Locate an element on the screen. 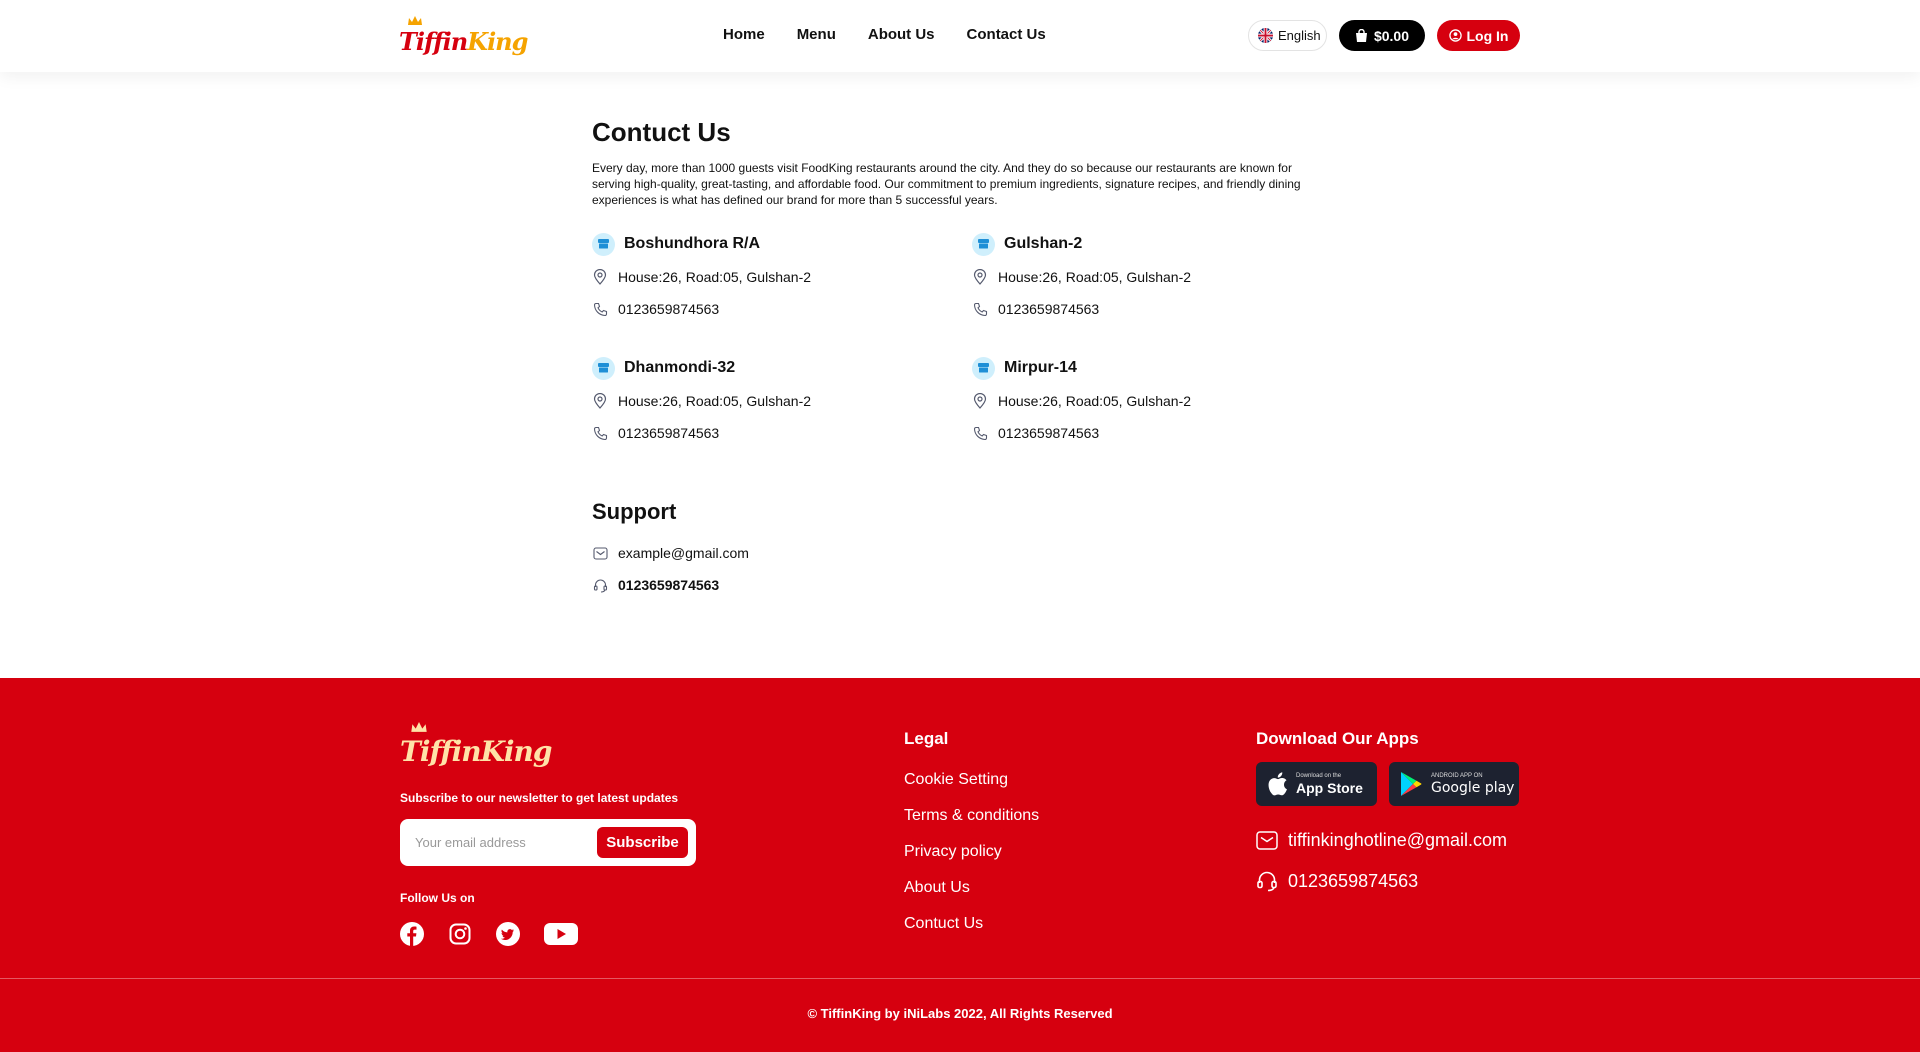 The image size is (1920, 1052). branch-name: Gulshan-2 is located at coordinates (1043, 243).